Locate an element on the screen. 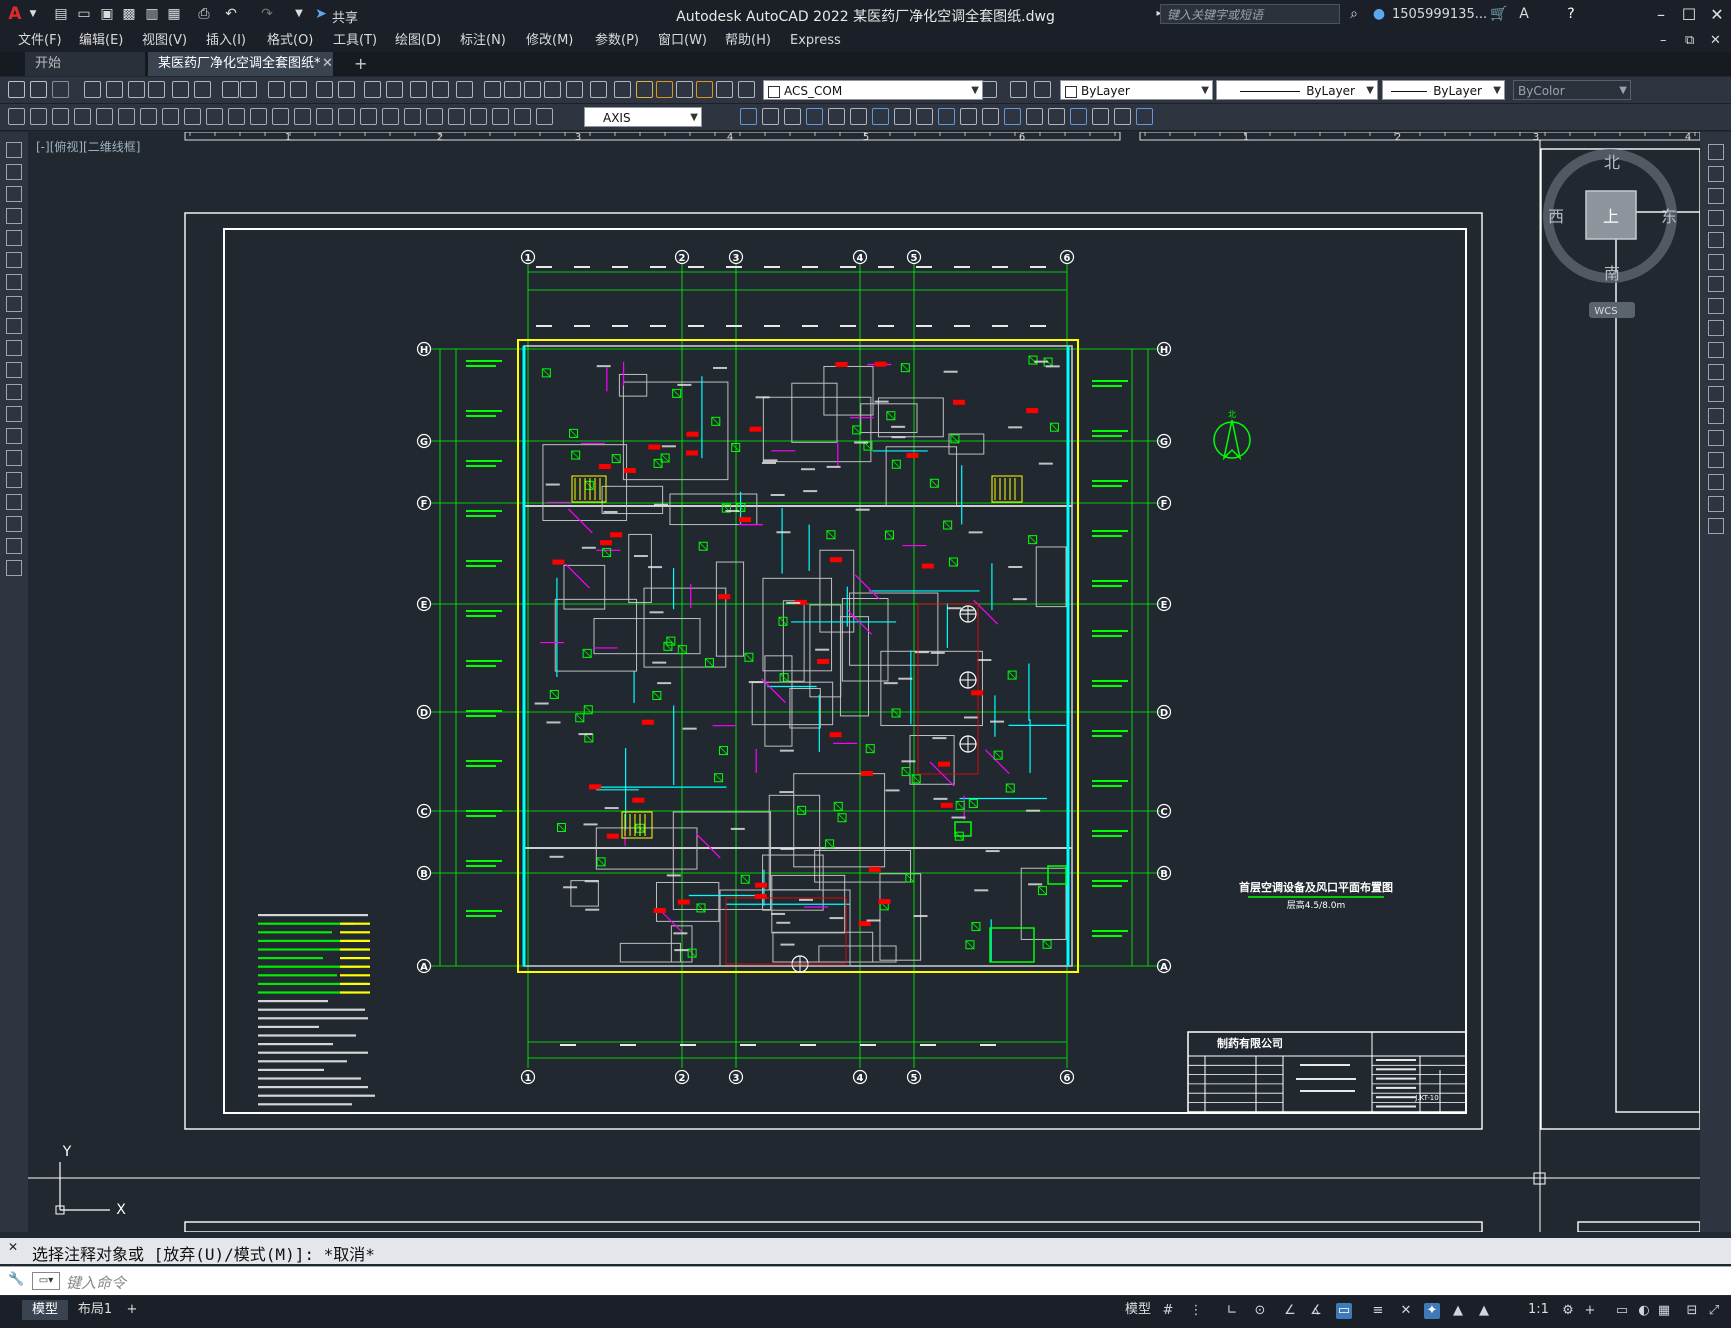 The image size is (1731, 1328). status-toggle-icon: ▦ is located at coordinates (1664, 1311).